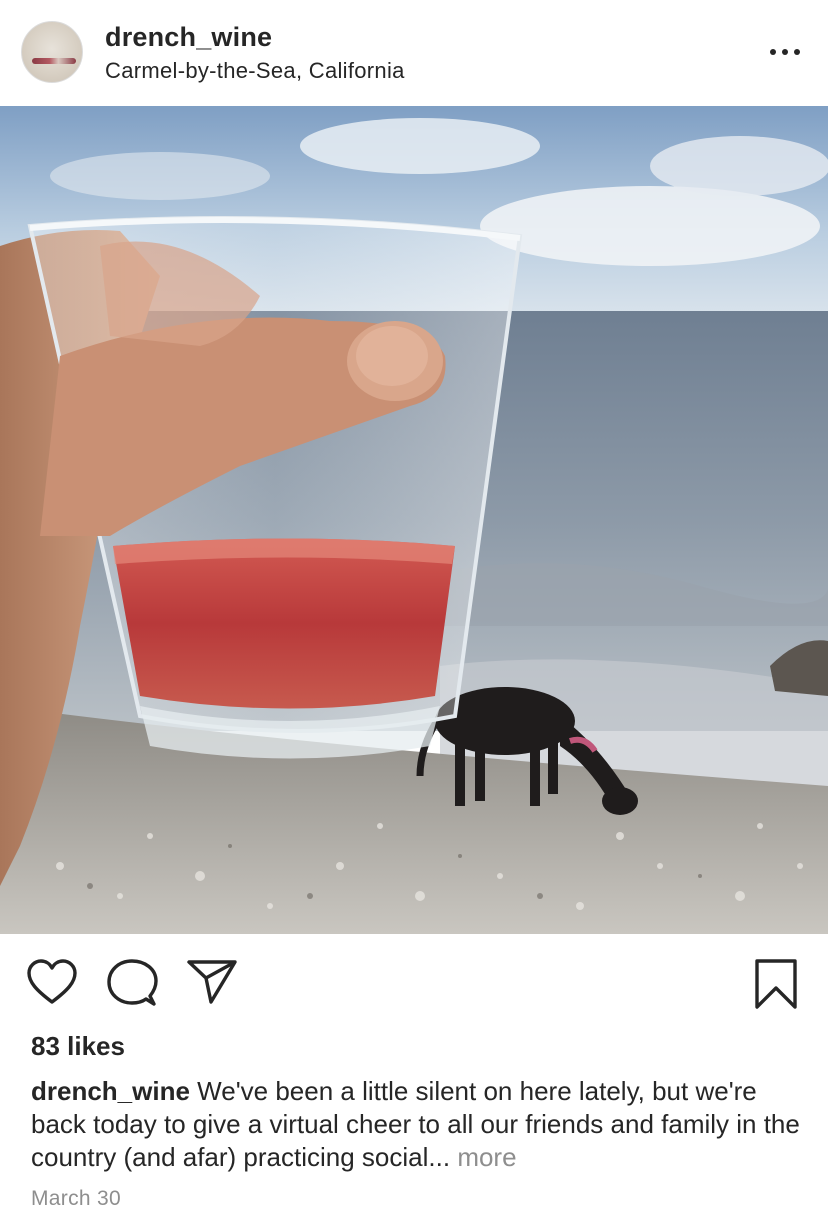 This screenshot has height=1222, width=828. What do you see at coordinates (414, 982) in the screenshot?
I see `post-actions-bar` at bounding box center [414, 982].